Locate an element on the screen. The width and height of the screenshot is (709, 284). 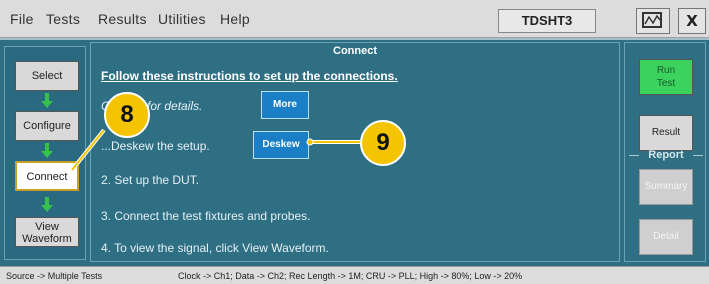
step-1: ...Deskew the setup. is located at coordinates (155, 146).